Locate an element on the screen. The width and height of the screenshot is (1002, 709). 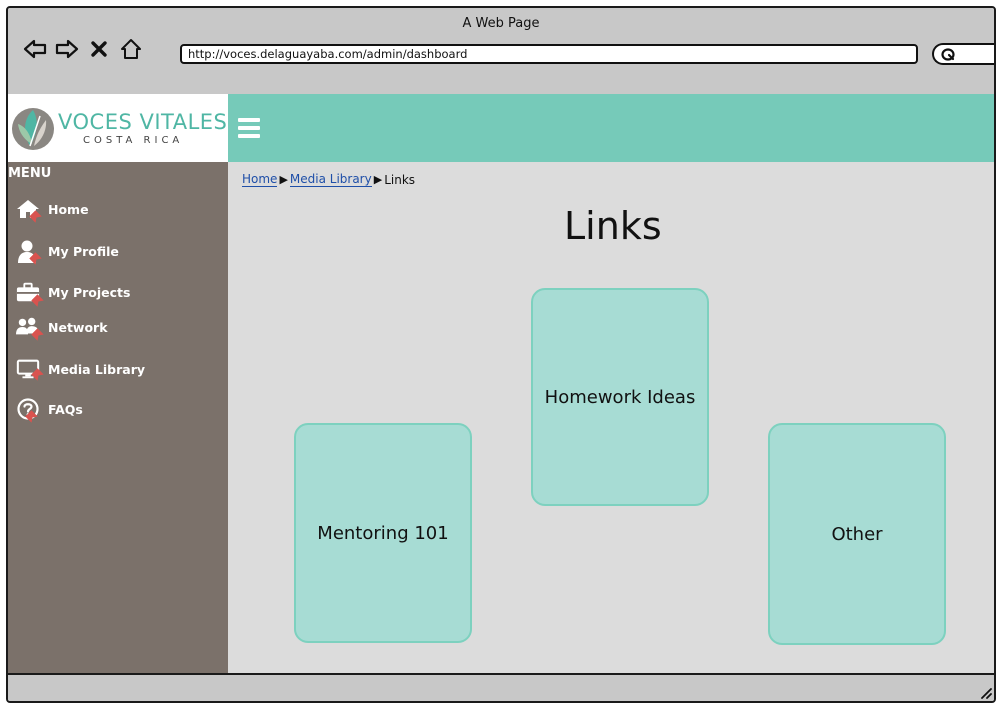
sidebar-item-my-profile: My Profile is located at coordinates (67, 251).